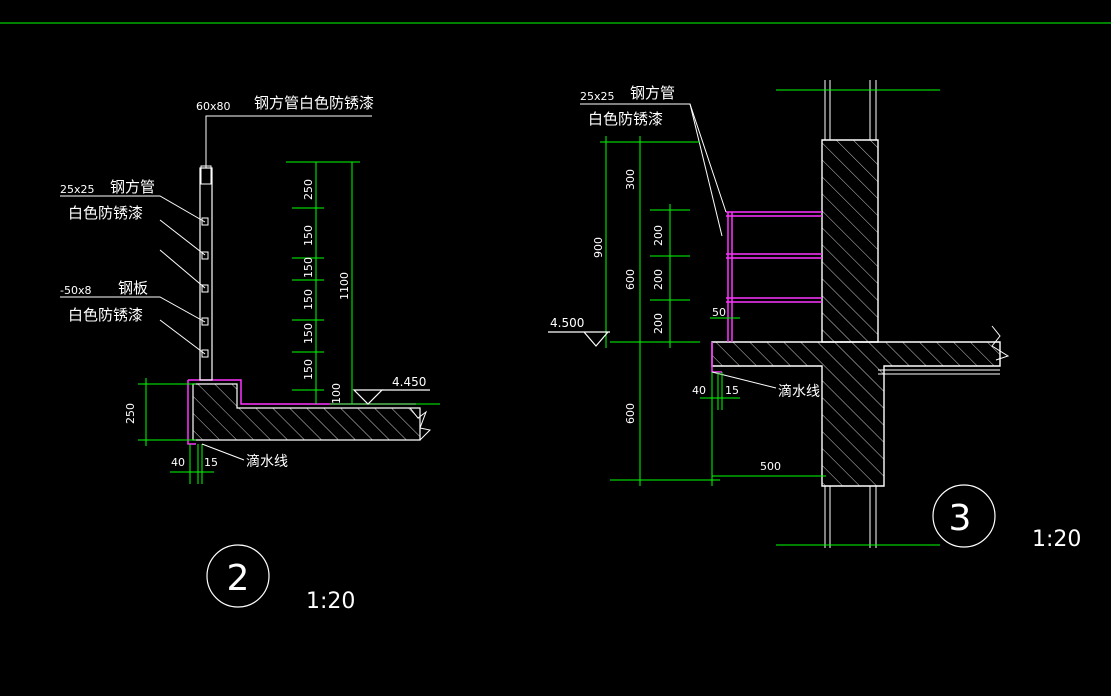  What do you see at coordinates (75, 290) in the screenshot?
I see `detail2-callout-b-size: -50x8` at bounding box center [75, 290].